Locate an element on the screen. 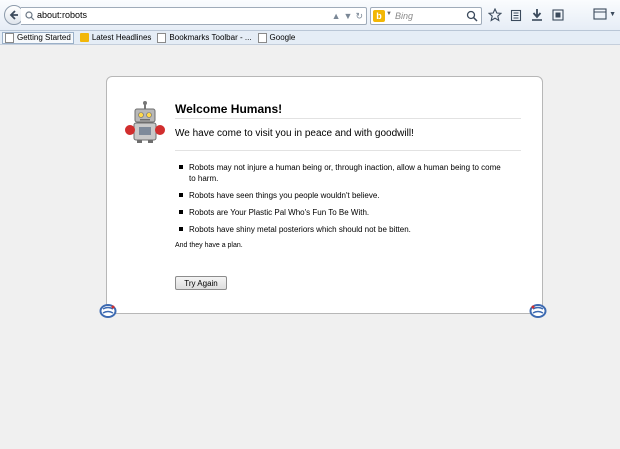 The width and height of the screenshot is (620, 449). url-bar: about:robots ▲ ▼ ↻ is located at coordinates (194, 16).